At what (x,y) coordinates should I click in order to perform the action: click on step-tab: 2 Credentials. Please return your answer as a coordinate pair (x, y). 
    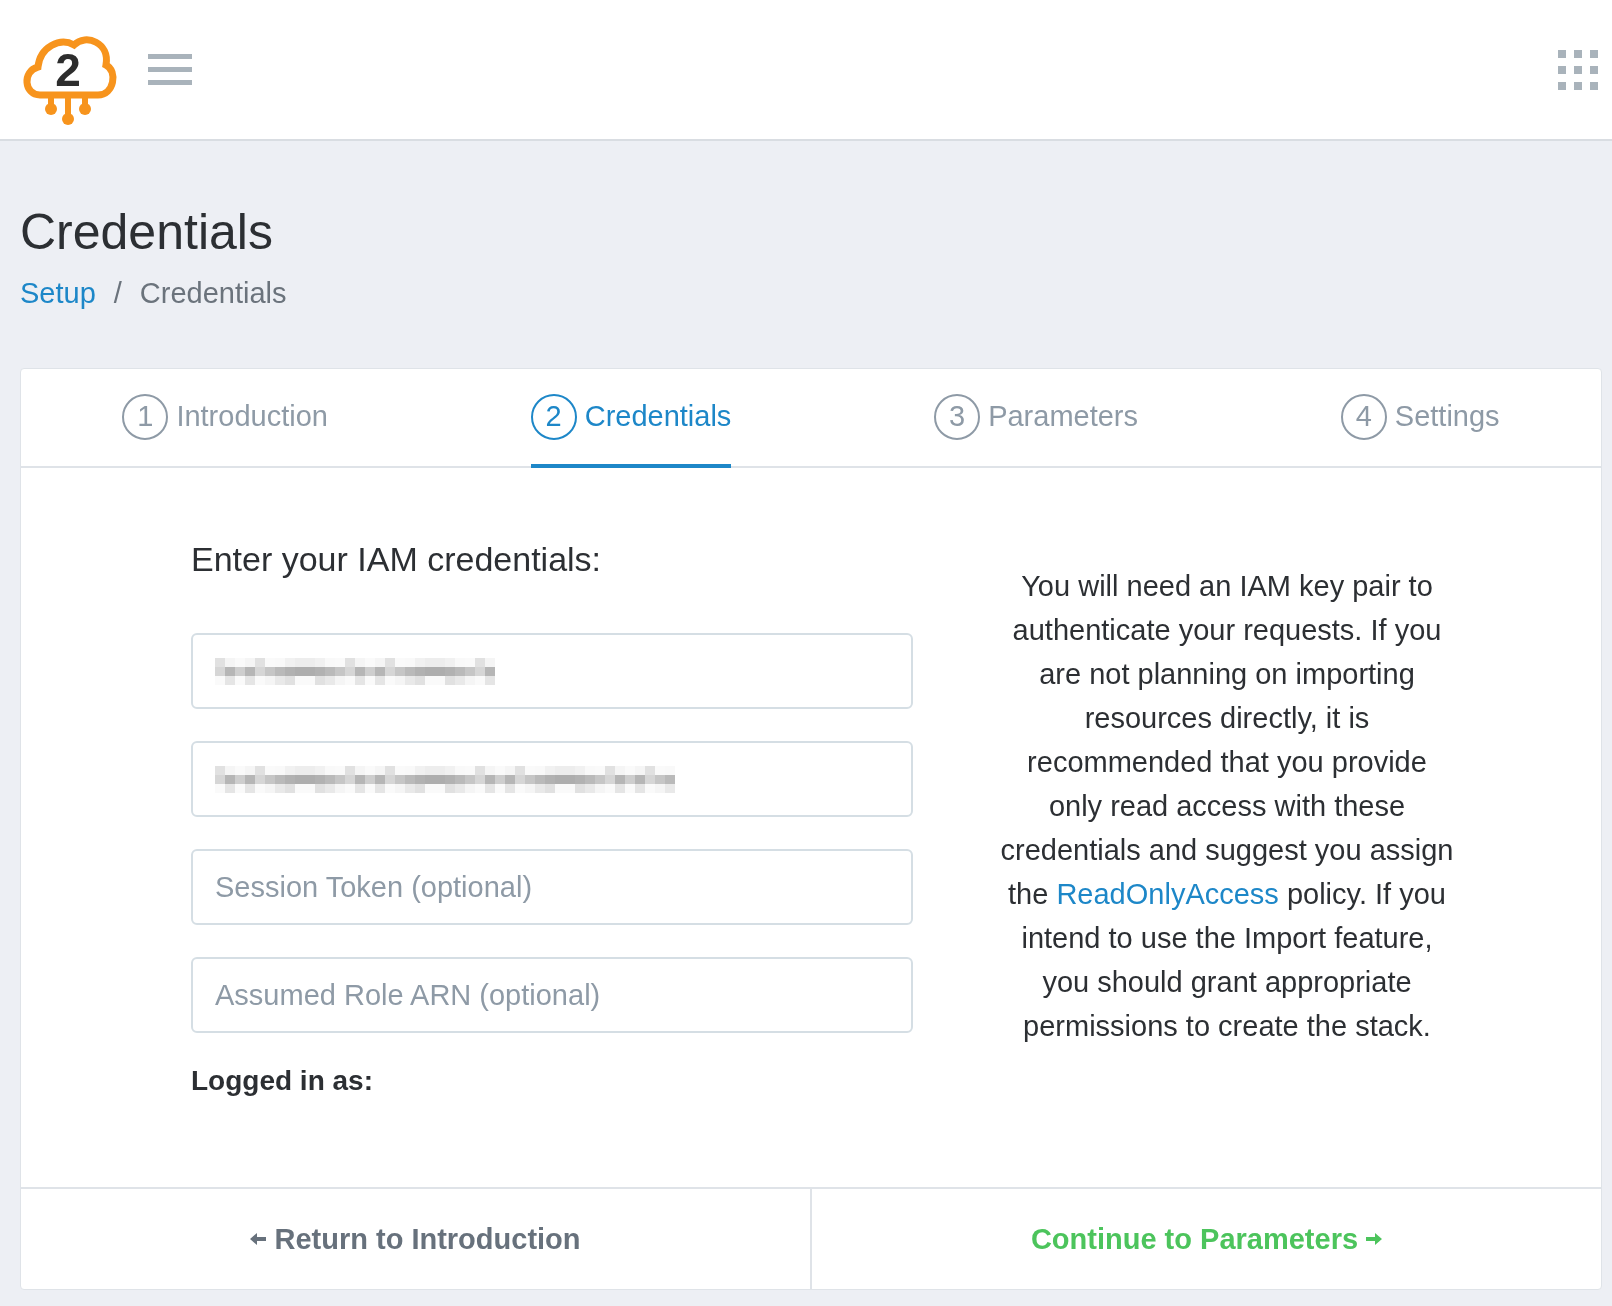
    Looking at the image, I should click on (631, 418).